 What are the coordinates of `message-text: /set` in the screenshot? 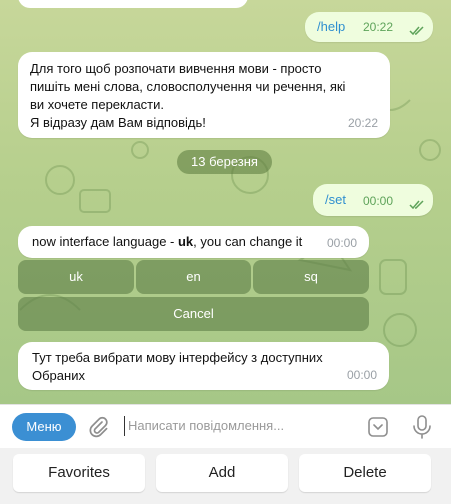 It's located at (335, 199).